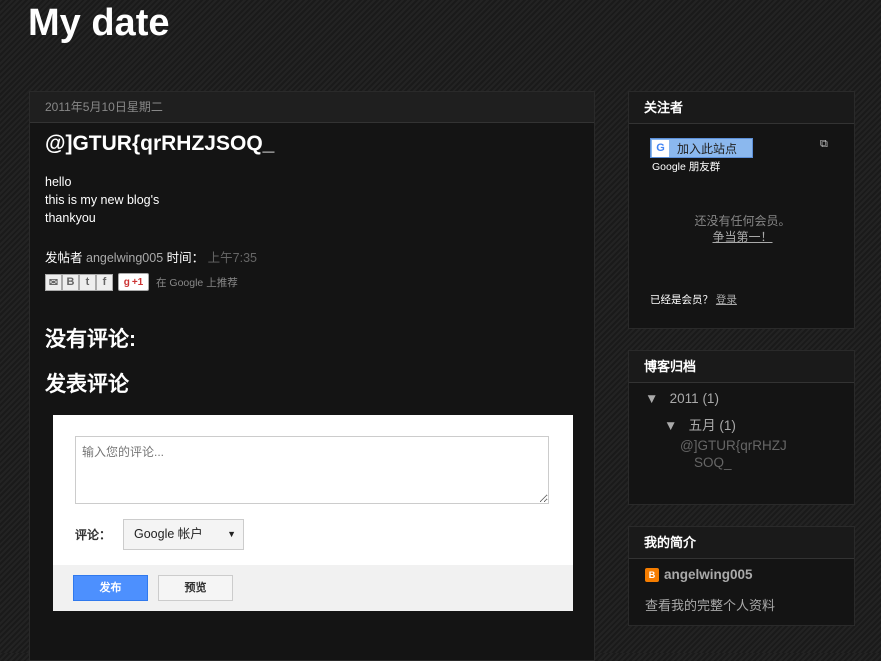 The height and width of the screenshot is (661, 881). I want to click on post-body: hello this is my new blog's thankyou, so click(102, 200).